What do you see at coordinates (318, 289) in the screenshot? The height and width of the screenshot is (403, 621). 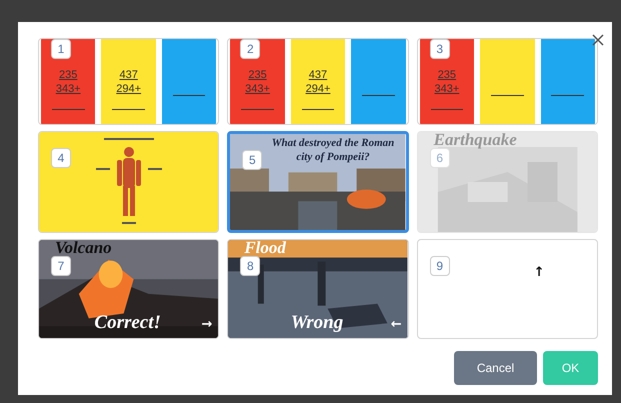 I see `slide-thumbnail: 8 Flood Wrong ←` at bounding box center [318, 289].